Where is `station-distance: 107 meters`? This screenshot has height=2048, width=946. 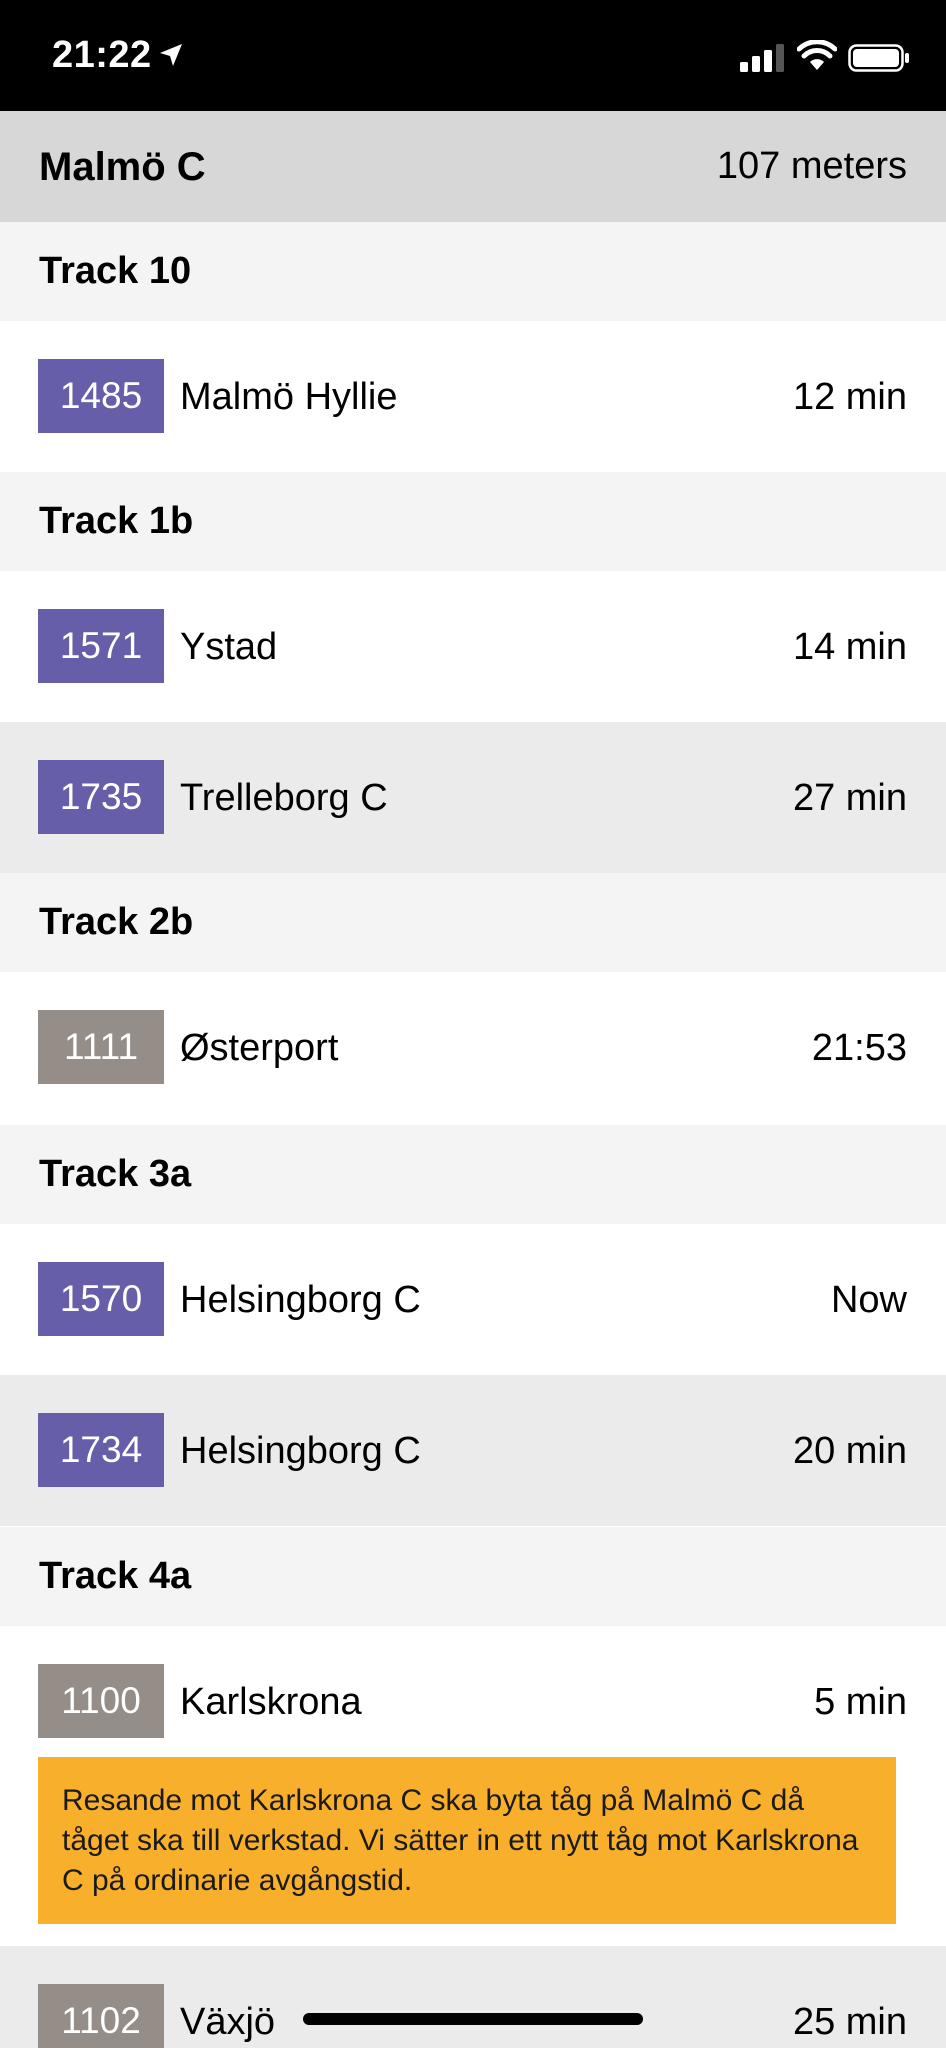 station-distance: 107 meters is located at coordinates (811, 166).